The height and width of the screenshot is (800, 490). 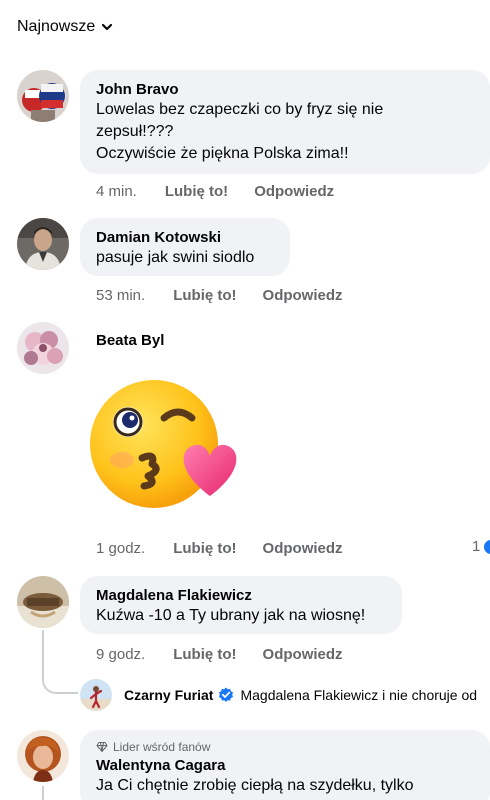 What do you see at coordinates (120, 295) in the screenshot?
I see `comment-time: 53 min.` at bounding box center [120, 295].